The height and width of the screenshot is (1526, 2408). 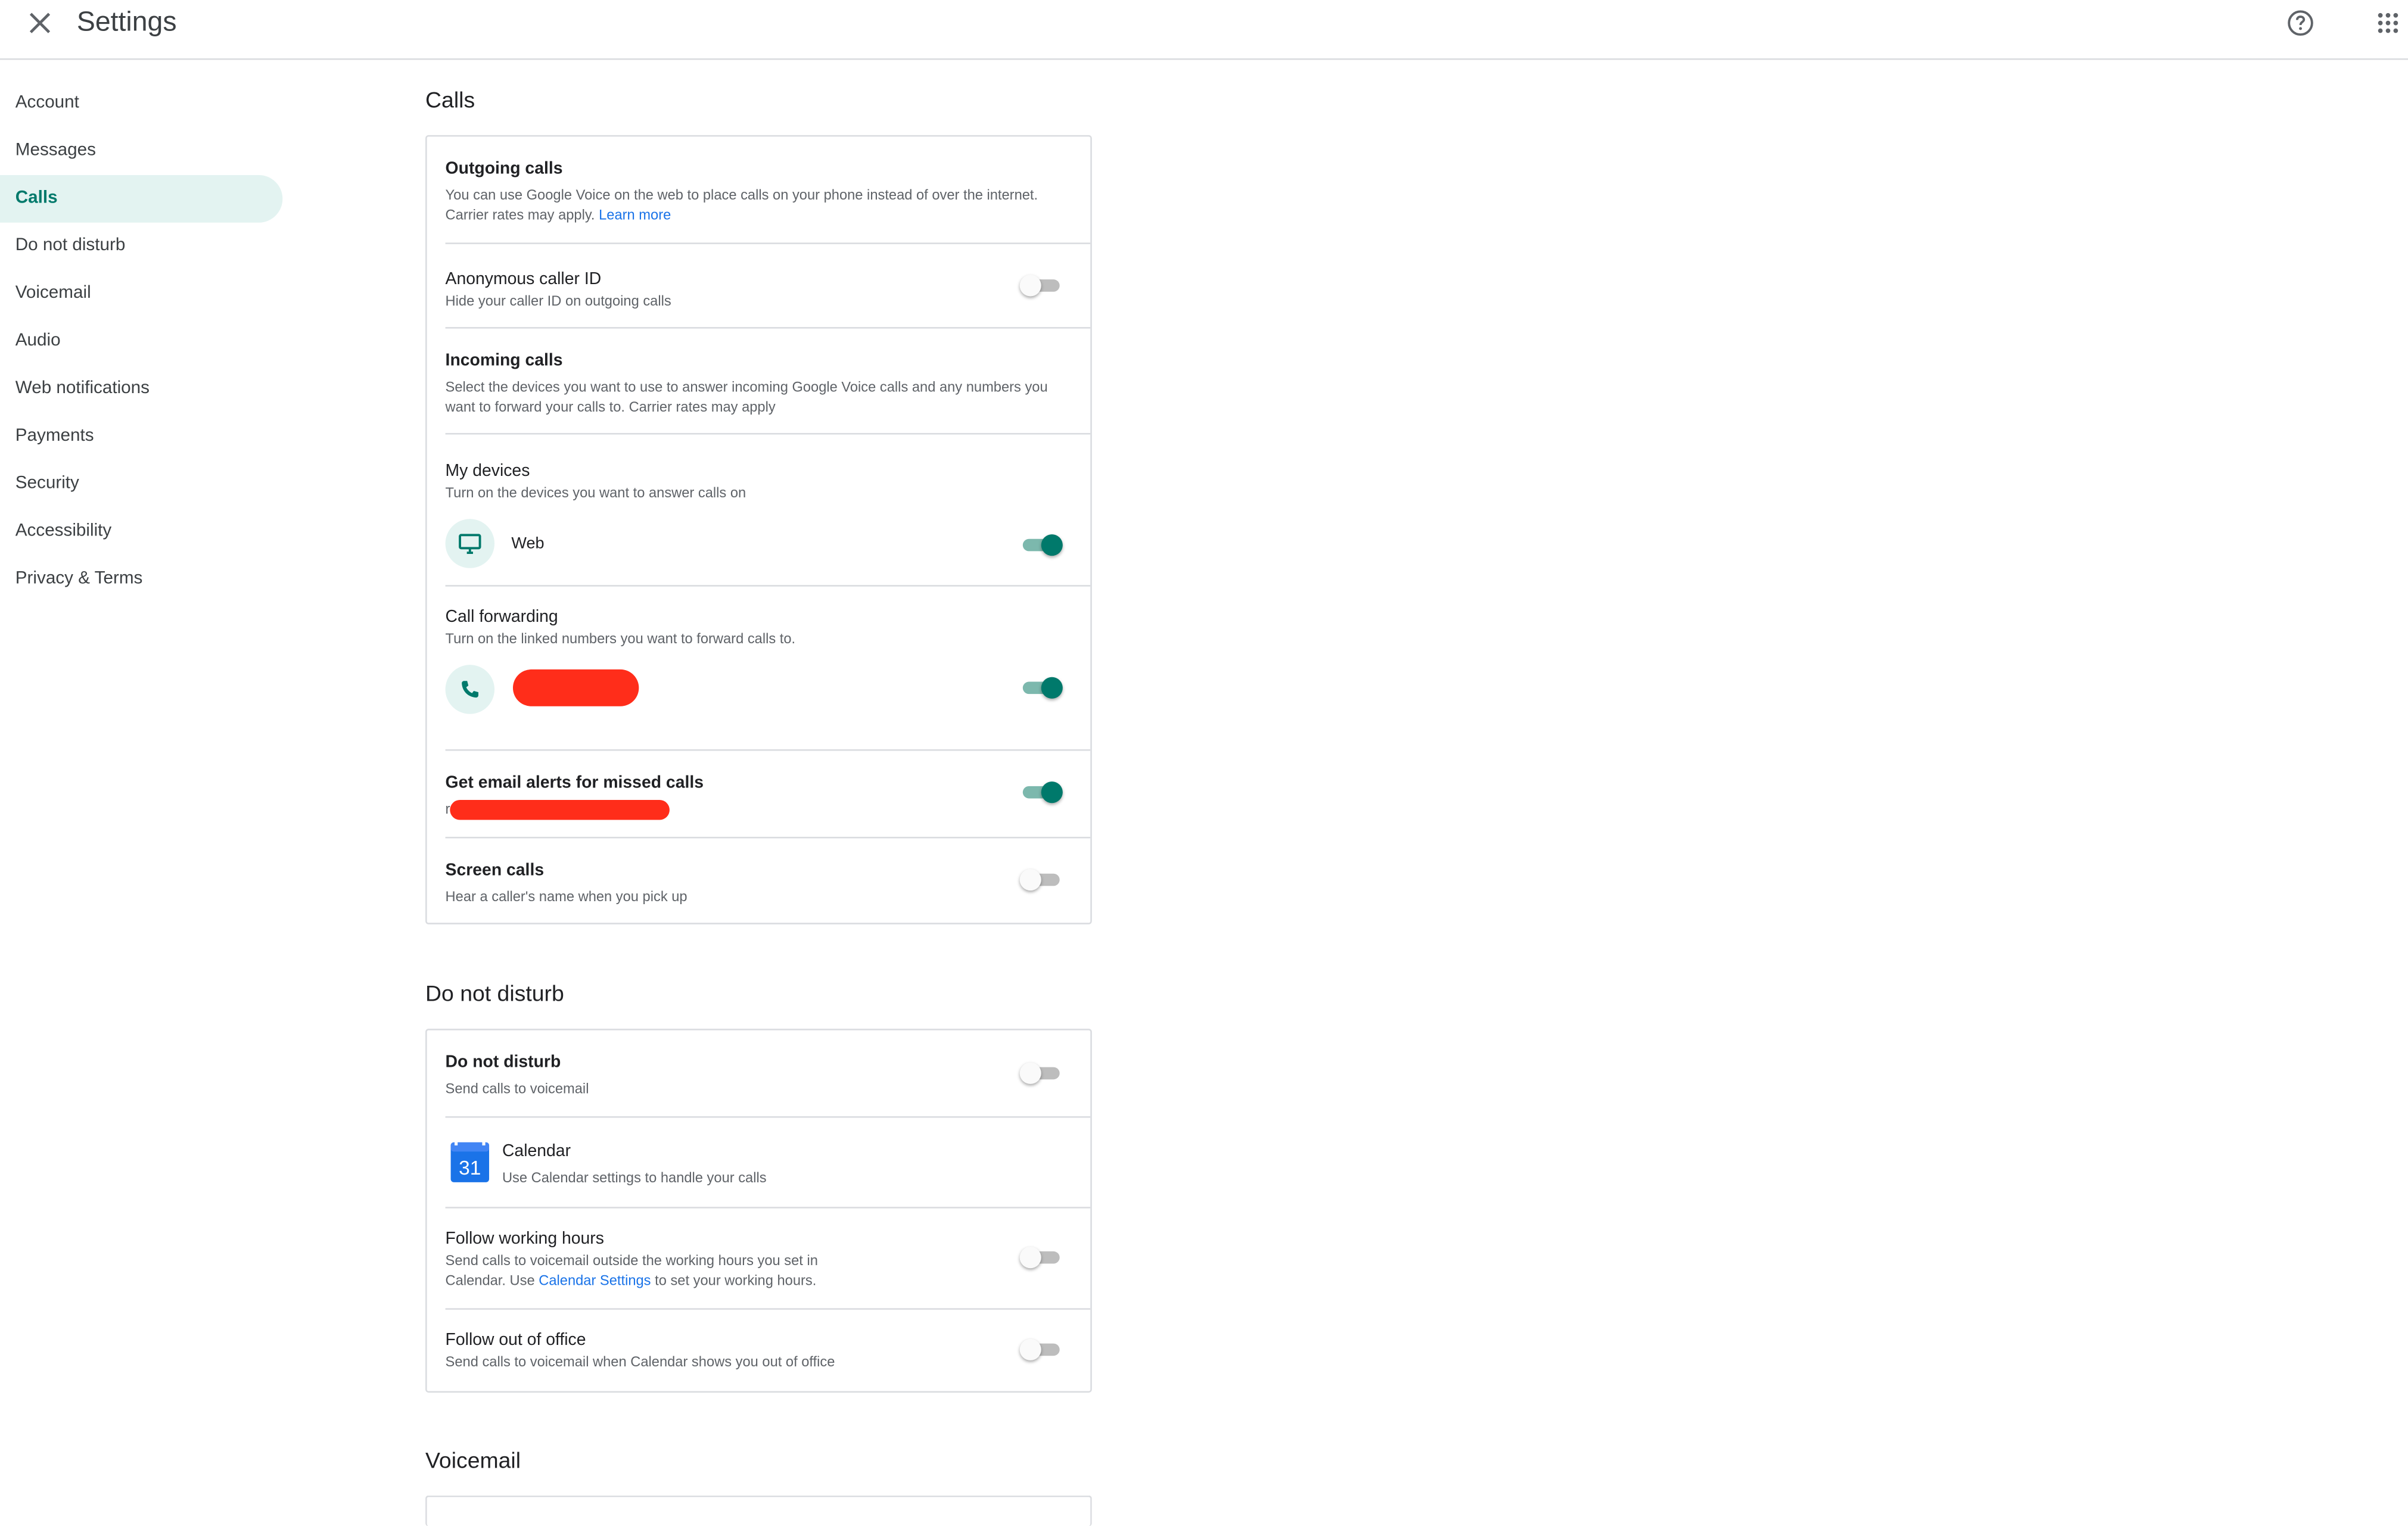 What do you see at coordinates (141, 246) in the screenshot?
I see `sidebar-item-do-not-disturb: Do not disturb` at bounding box center [141, 246].